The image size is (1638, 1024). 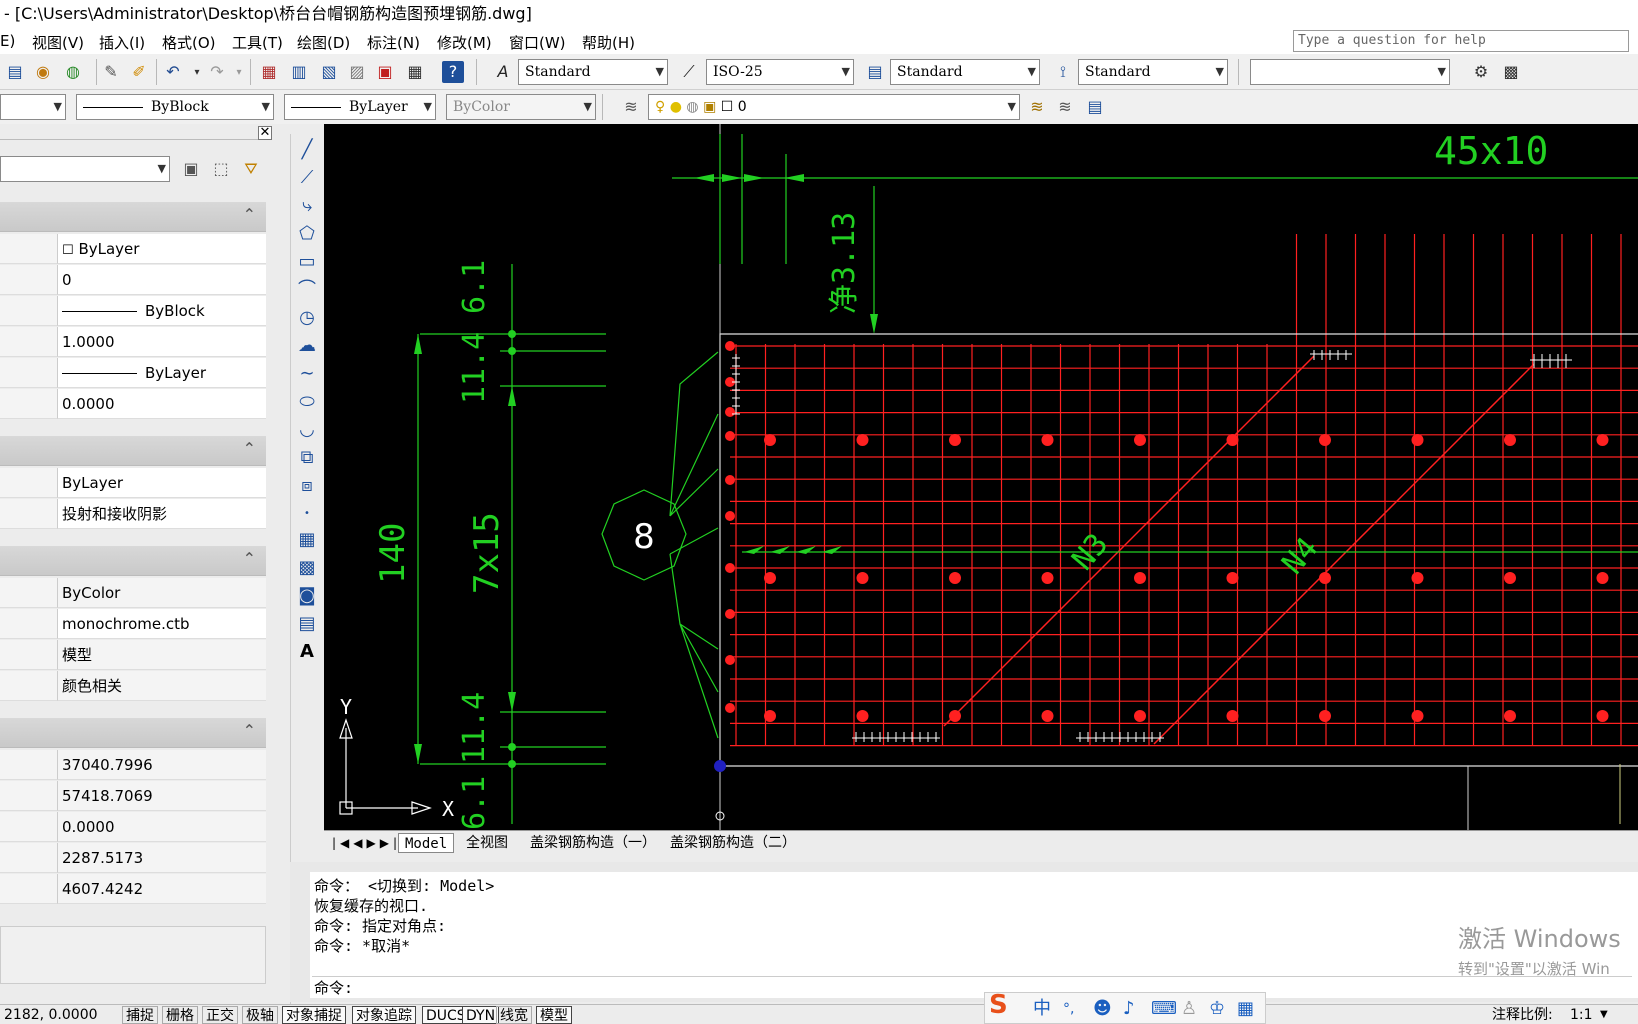 I want to click on region-icon: ◙, so click(x=307, y=596).